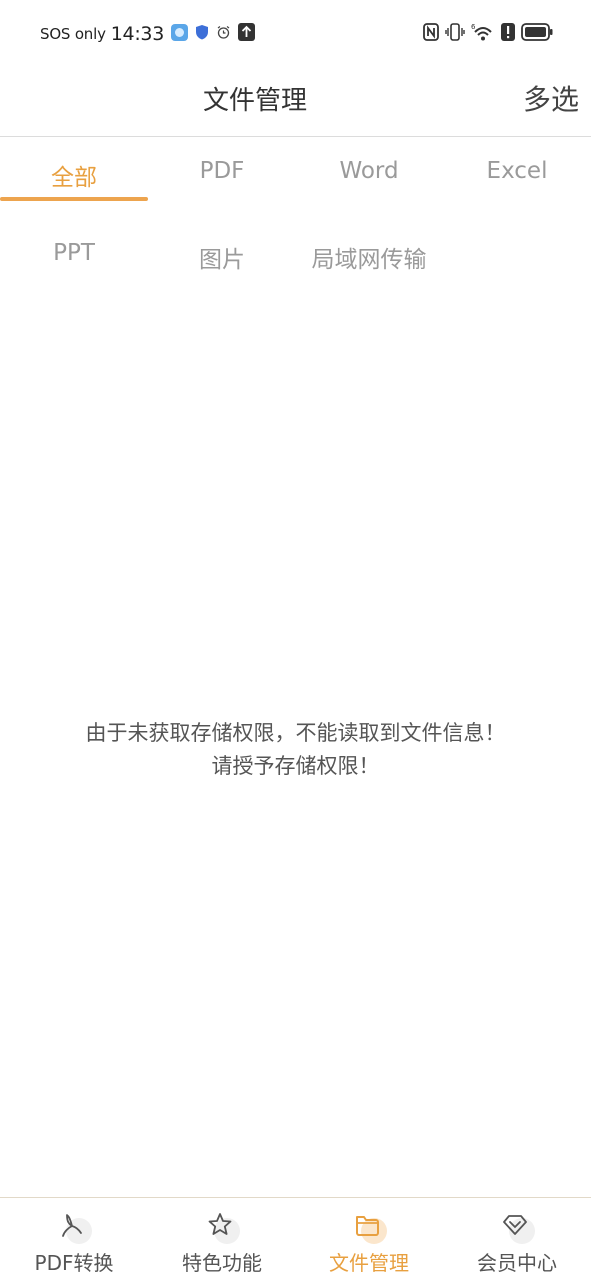 This screenshot has width=591, height=1280. Describe the element at coordinates (222, 1263) in the screenshot. I see `nav-label-features: 特色功能` at that location.